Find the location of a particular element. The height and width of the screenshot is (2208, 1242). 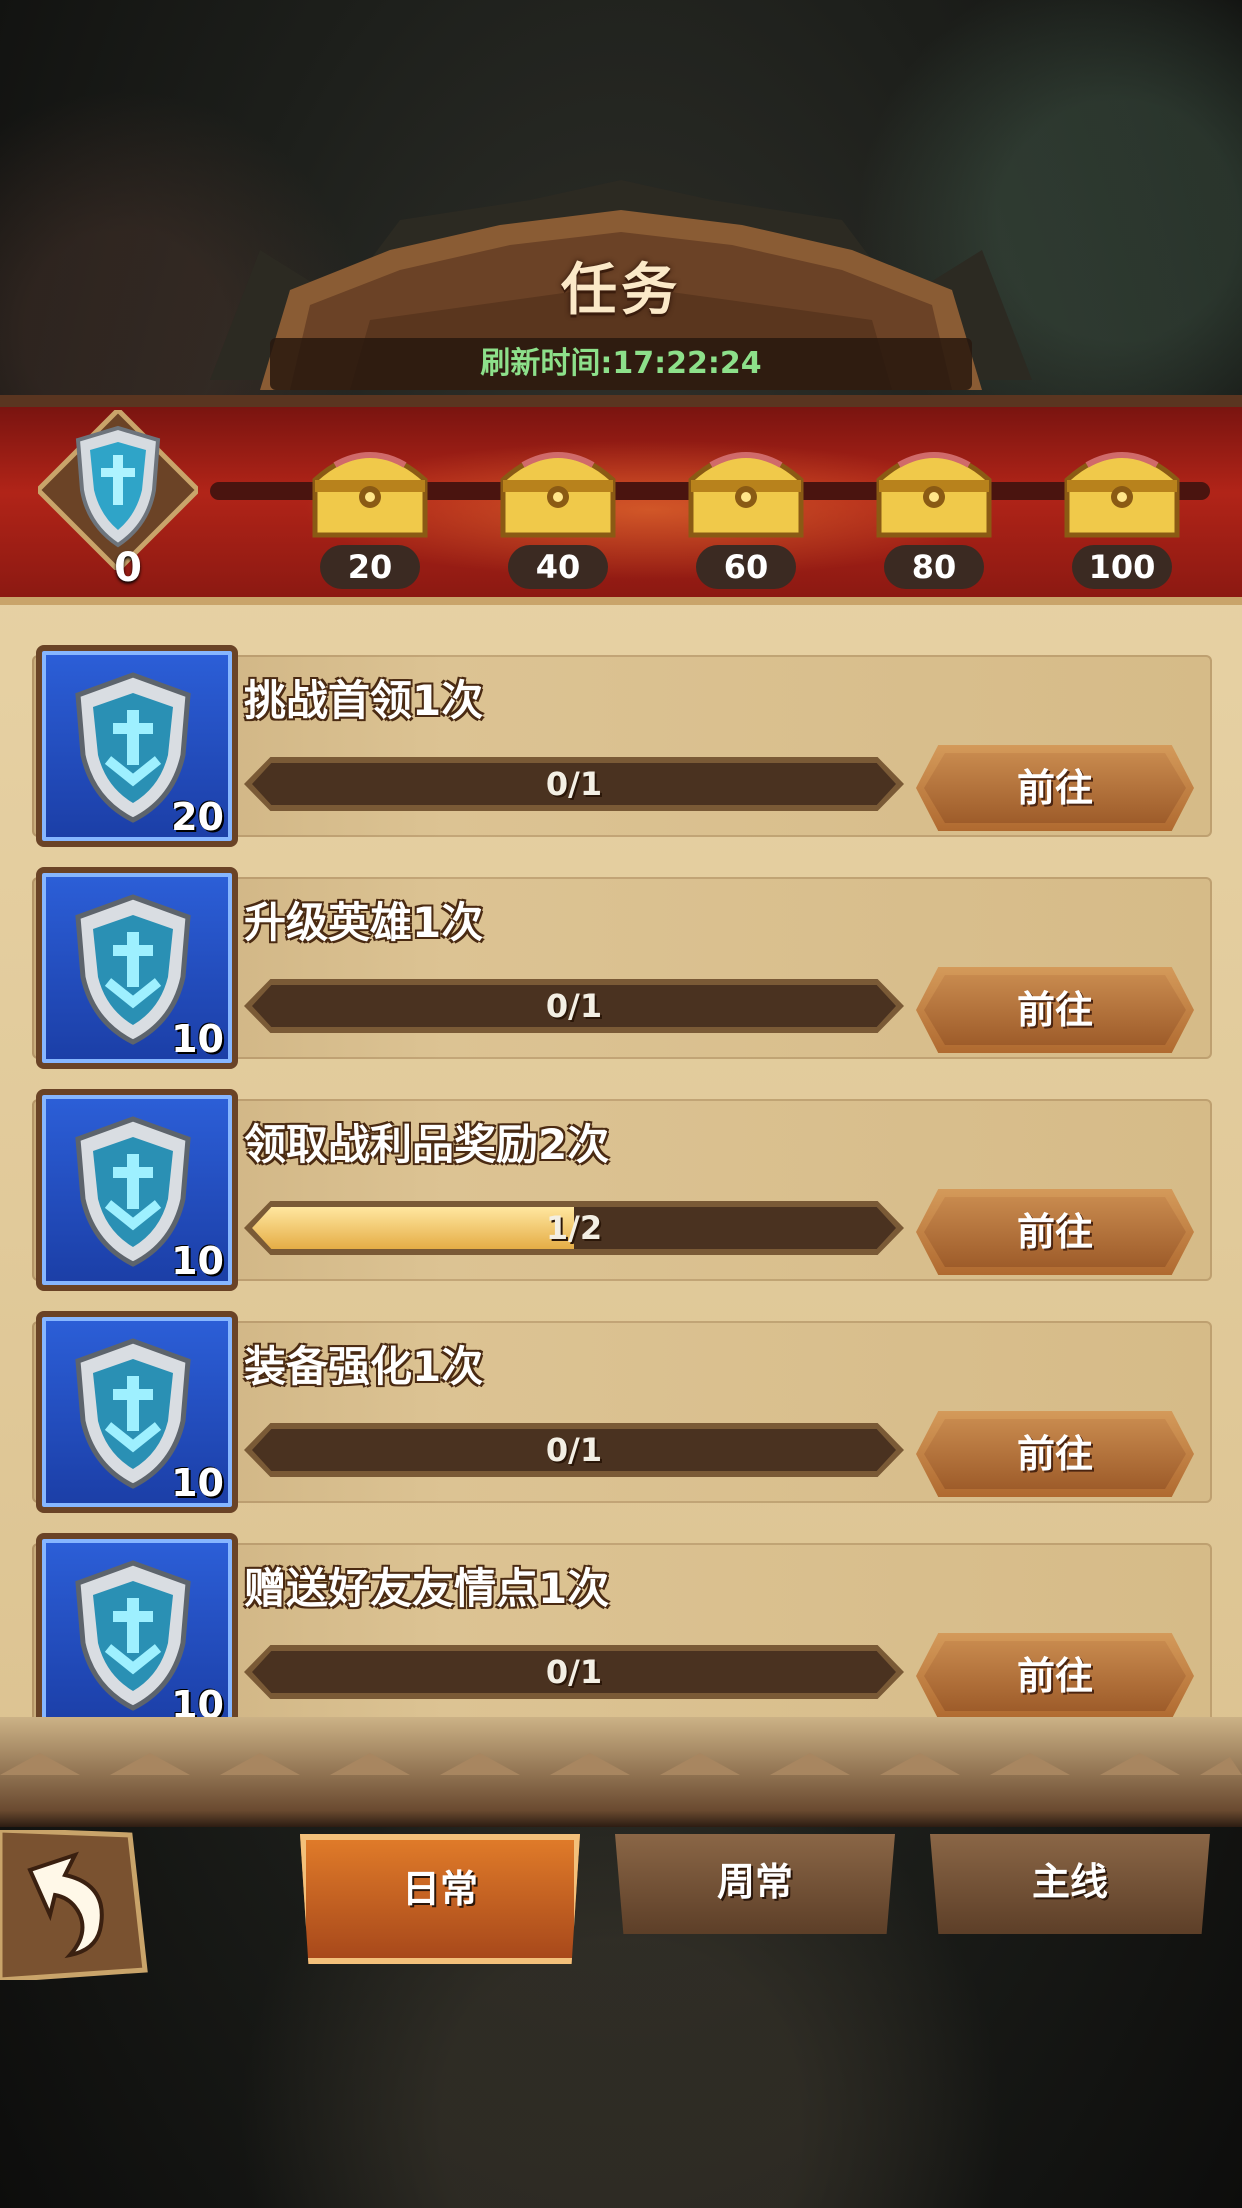

task-reward-icon: 20 is located at coordinates (137, 746).